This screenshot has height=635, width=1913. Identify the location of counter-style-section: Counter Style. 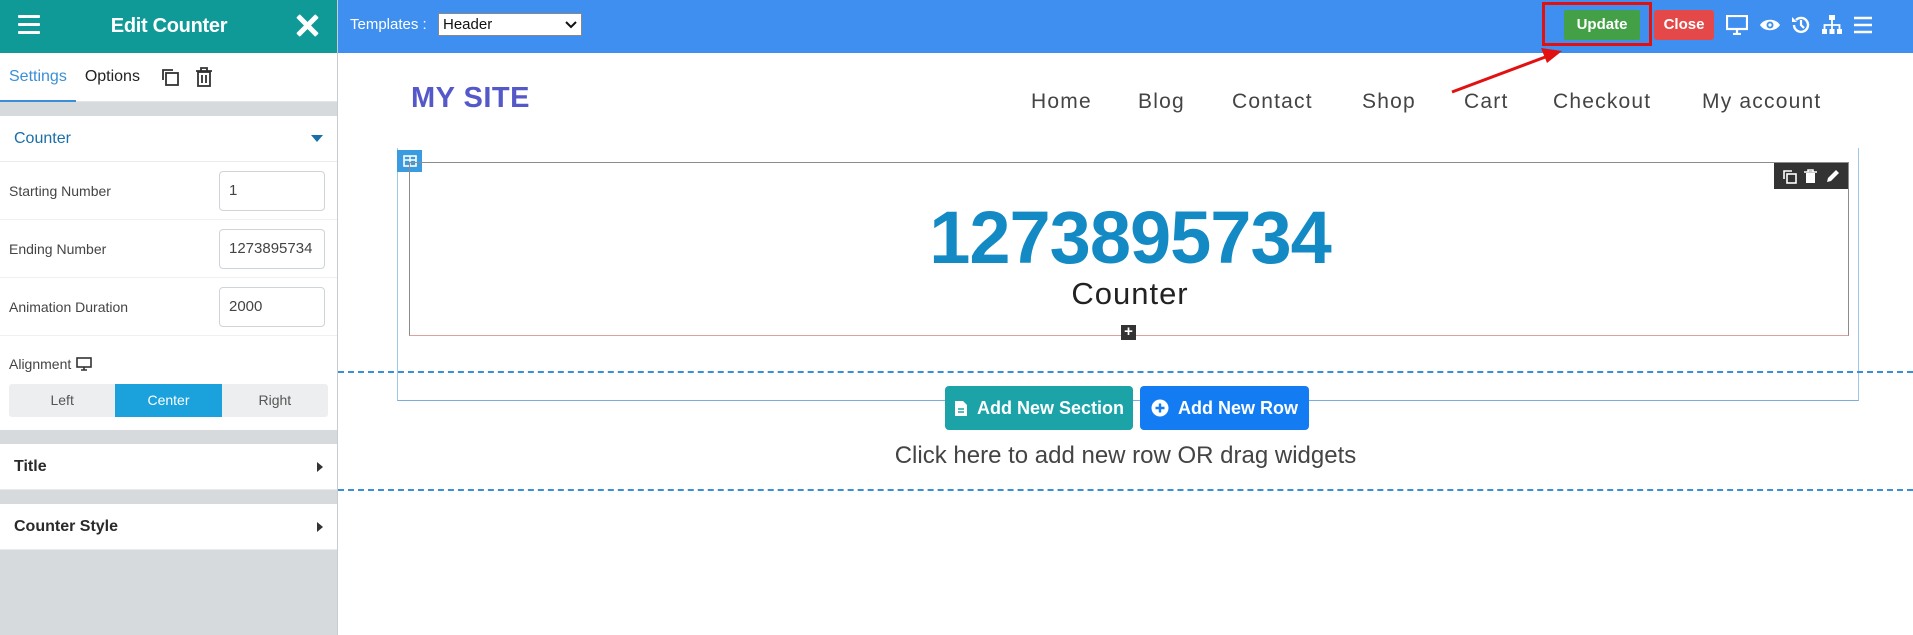
(168, 527).